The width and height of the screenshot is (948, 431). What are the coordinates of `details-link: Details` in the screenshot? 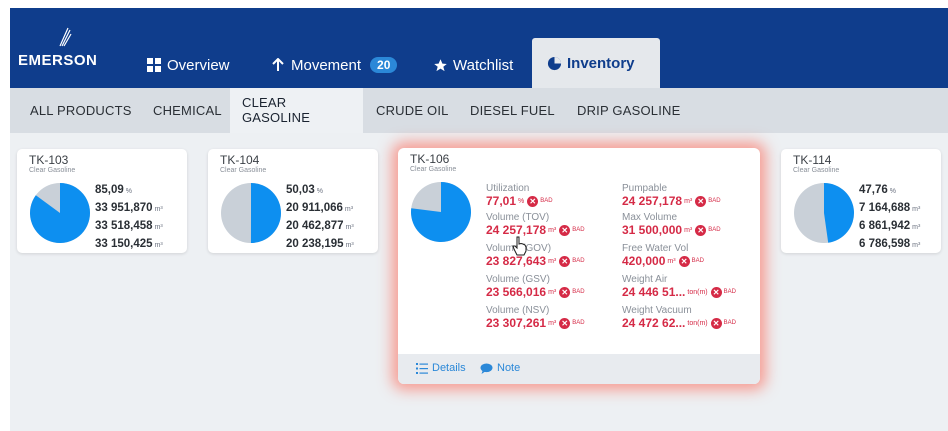 It's located at (441, 368).